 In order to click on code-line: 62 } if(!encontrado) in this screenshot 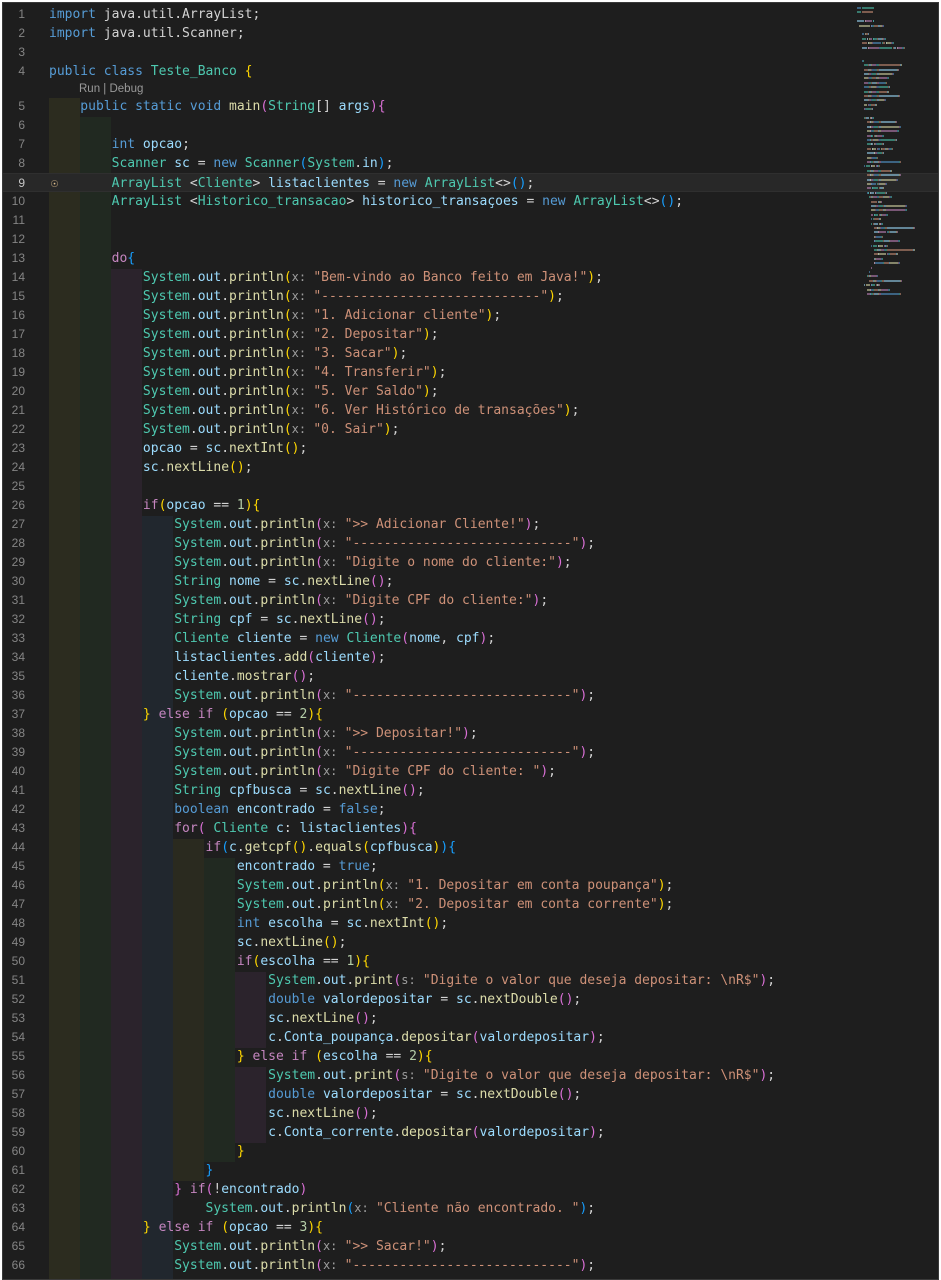, I will do `click(470, 1189)`.